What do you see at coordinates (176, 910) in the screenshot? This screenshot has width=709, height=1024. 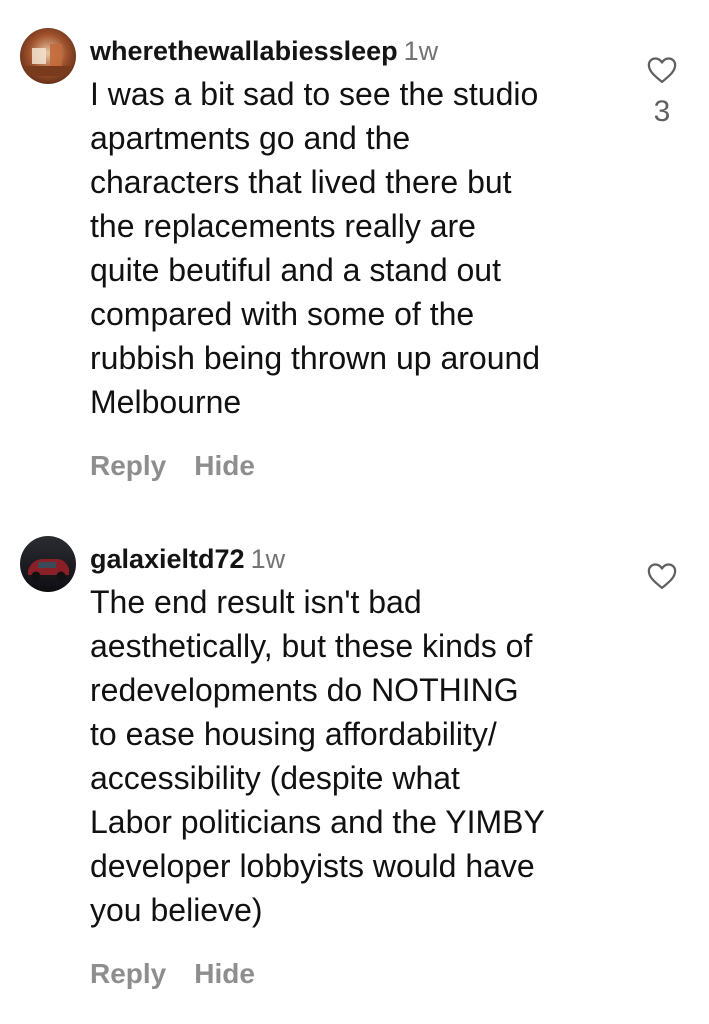 I see `comment-text-line: you believe)` at bounding box center [176, 910].